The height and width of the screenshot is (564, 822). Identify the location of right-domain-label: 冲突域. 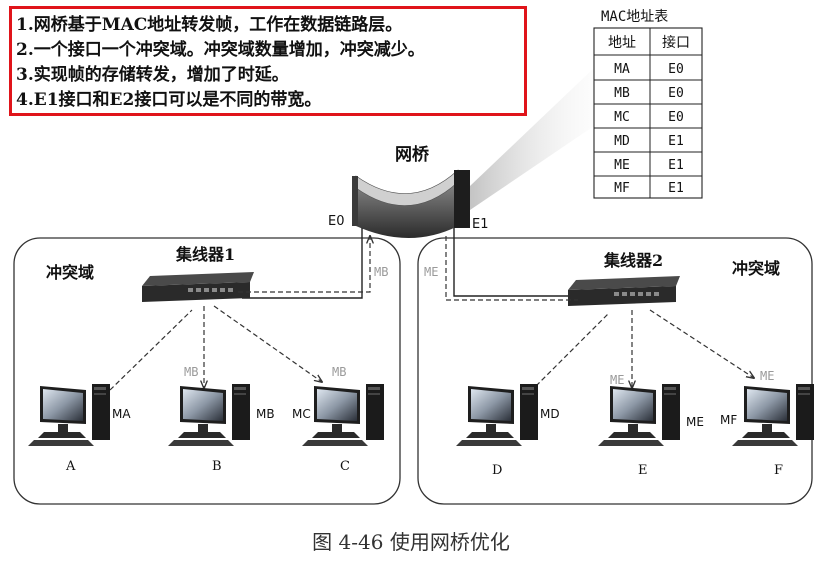
(756, 268).